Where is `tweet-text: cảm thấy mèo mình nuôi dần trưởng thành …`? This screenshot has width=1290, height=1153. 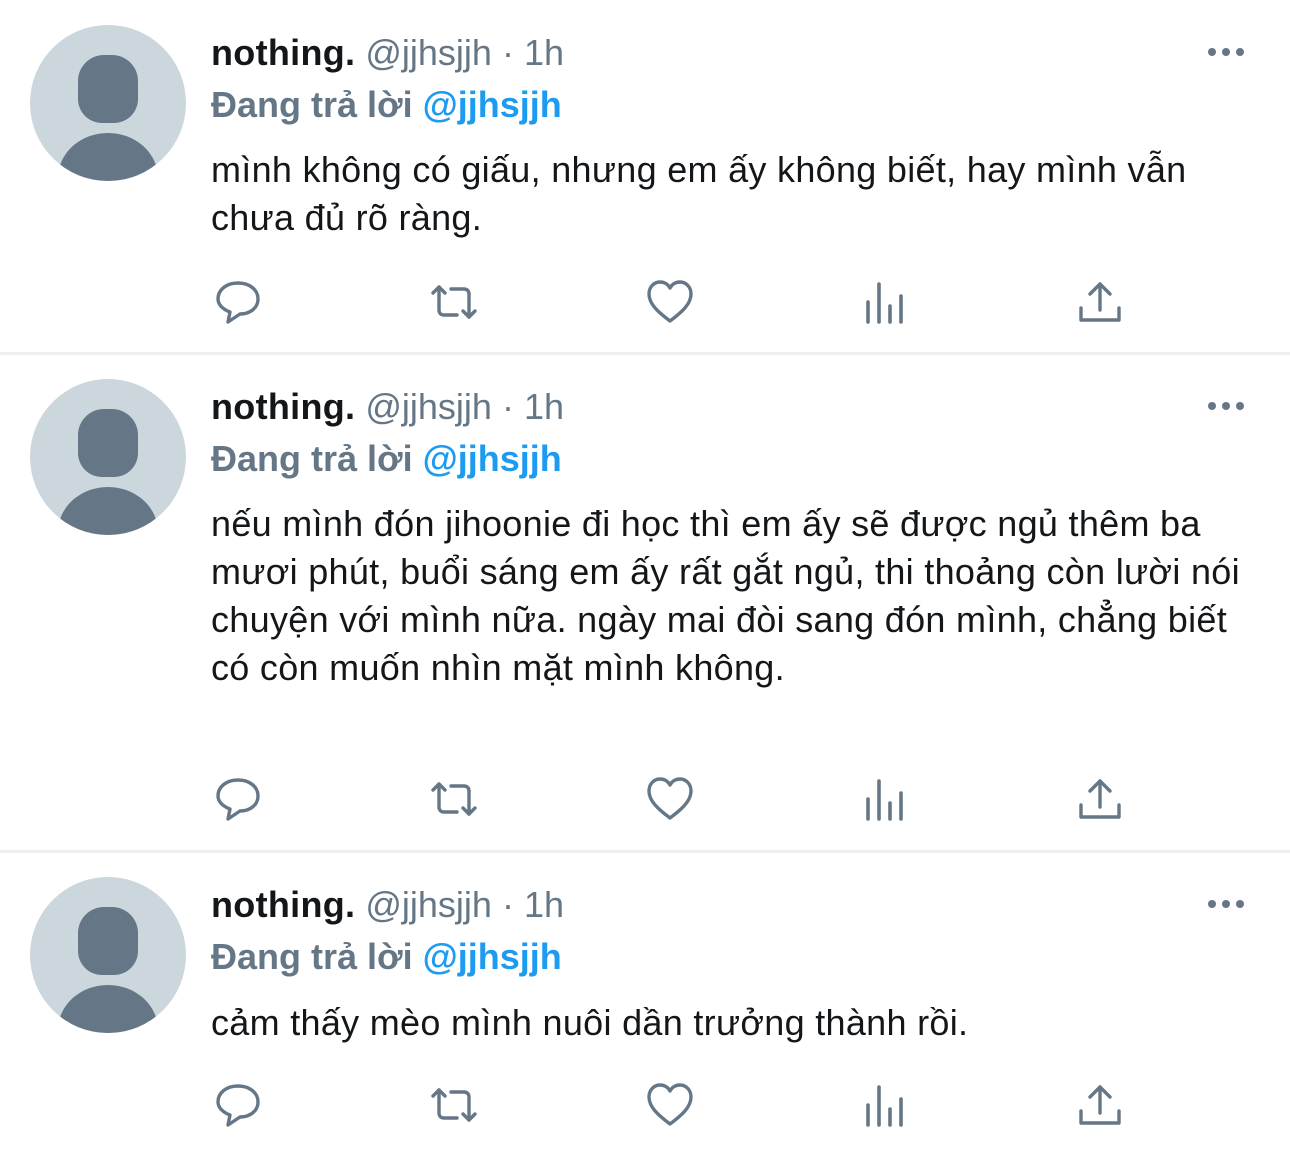
tweet-text: cảm thấy mèo mình nuôi dần trưởng thành … is located at coordinates (590, 1022).